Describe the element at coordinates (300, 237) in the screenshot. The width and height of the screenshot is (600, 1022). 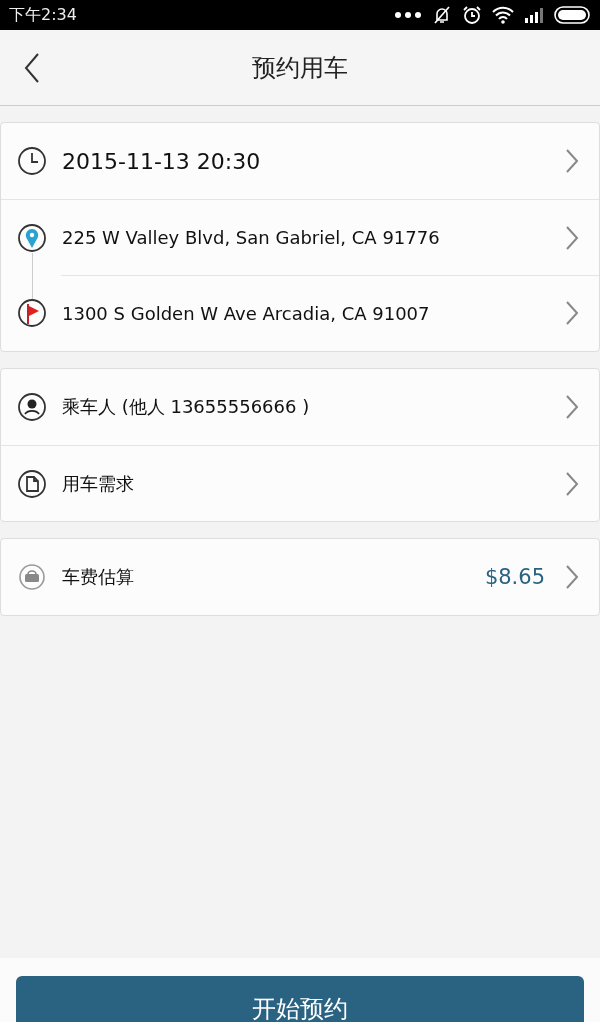
I see `list-item: 225 W Valley Blvd, San Gabriel, CA 91776` at that location.